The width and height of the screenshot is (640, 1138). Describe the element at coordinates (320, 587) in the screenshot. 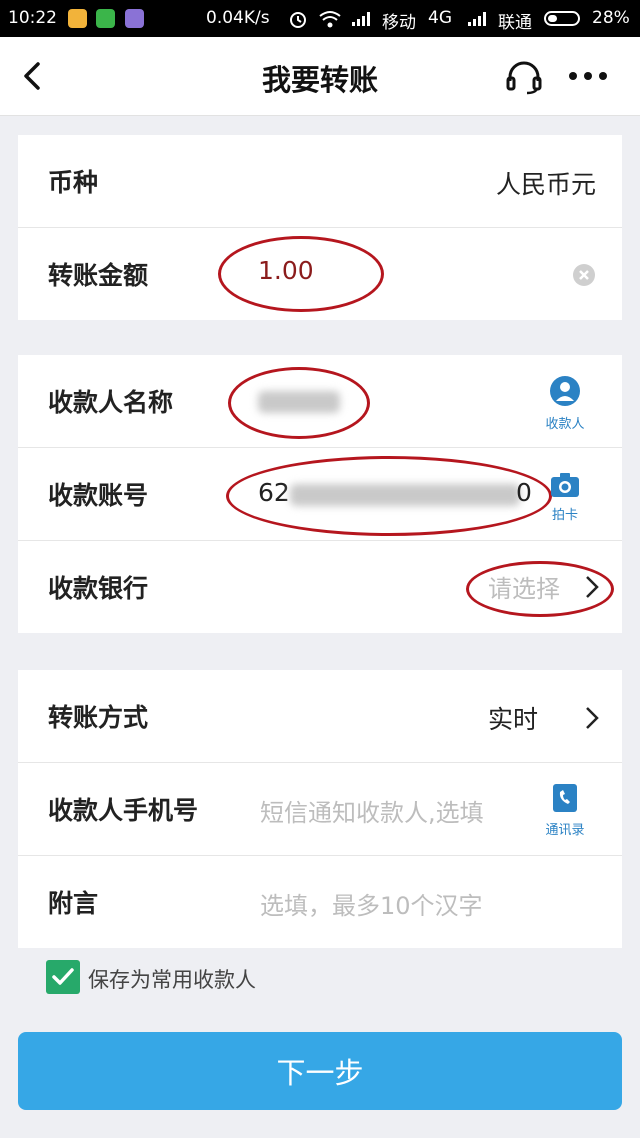

I see `bank-row: 收款银行 请选择` at that location.